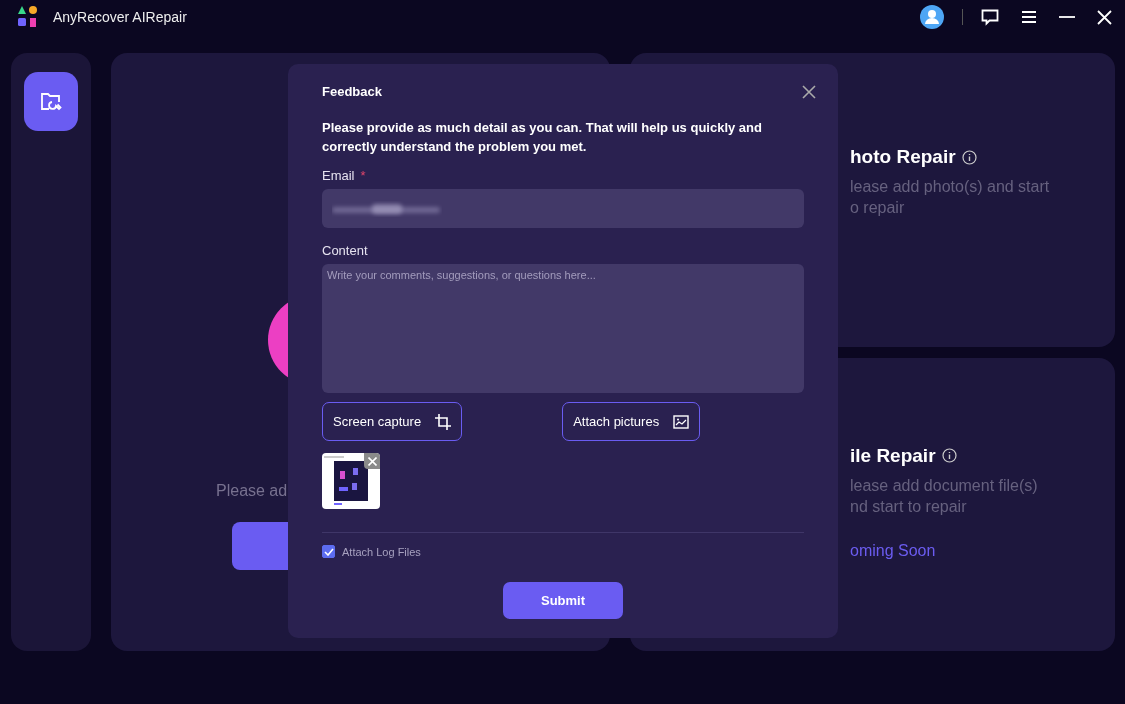 The image size is (1125, 704). Describe the element at coordinates (352, 91) in the screenshot. I see `dialog-title: Feedback` at that location.